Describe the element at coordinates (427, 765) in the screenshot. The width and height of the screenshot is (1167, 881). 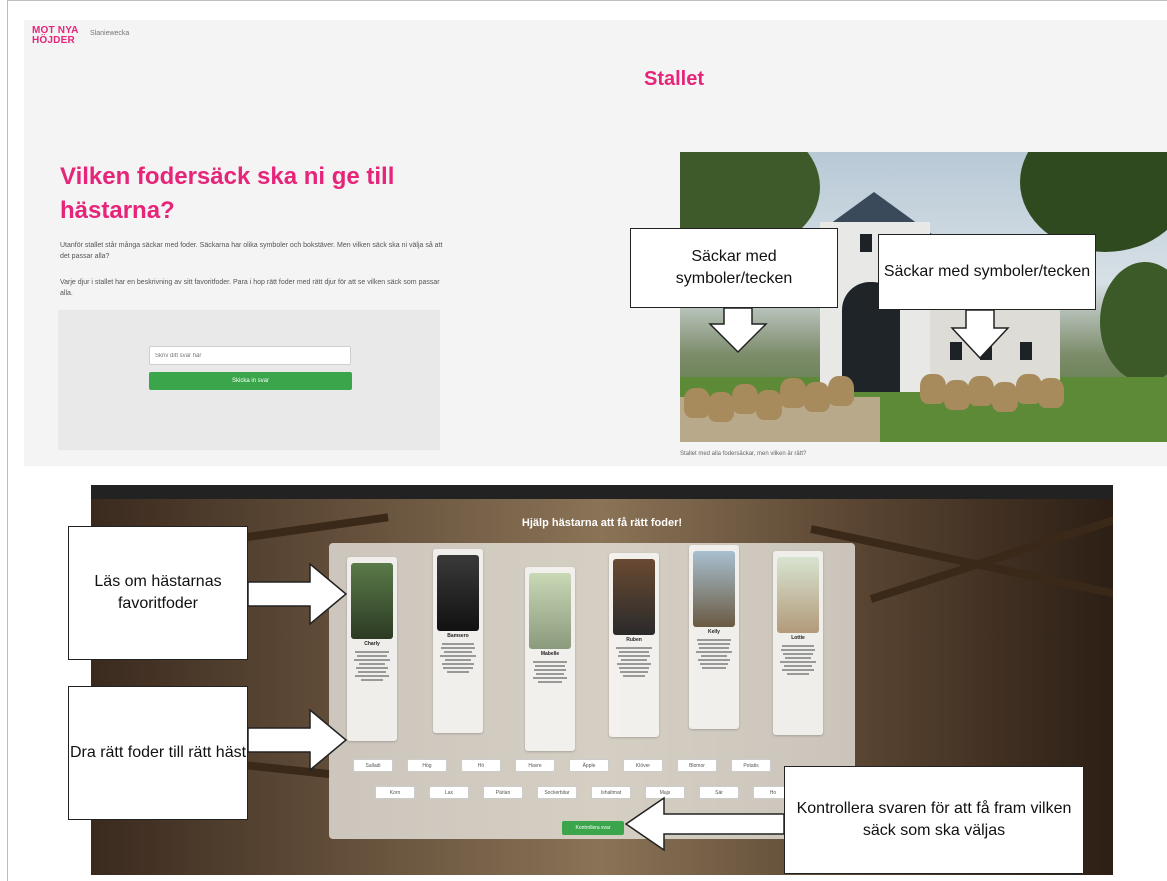
I see `food-item: Hög` at that location.